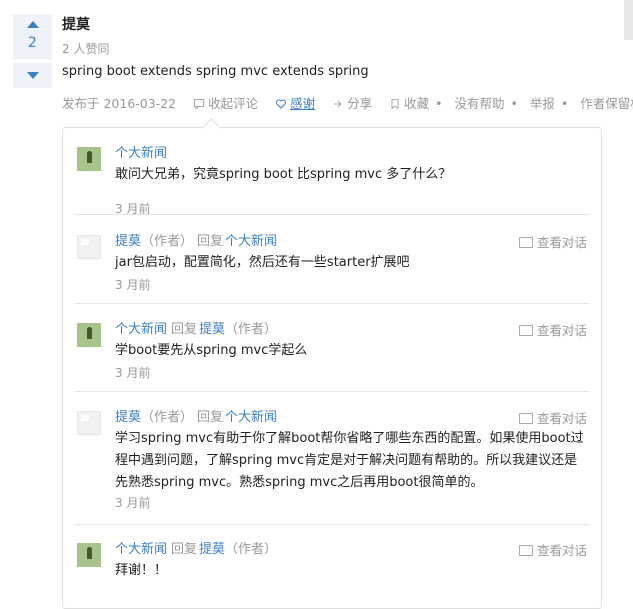 Image resolution: width=633 pixels, height=609 pixels. Describe the element at coordinates (332, 568) in the screenshot. I see `comment-item: 个大新闻 回复 提莫（作者） 查看对话 拜谢！！` at that location.